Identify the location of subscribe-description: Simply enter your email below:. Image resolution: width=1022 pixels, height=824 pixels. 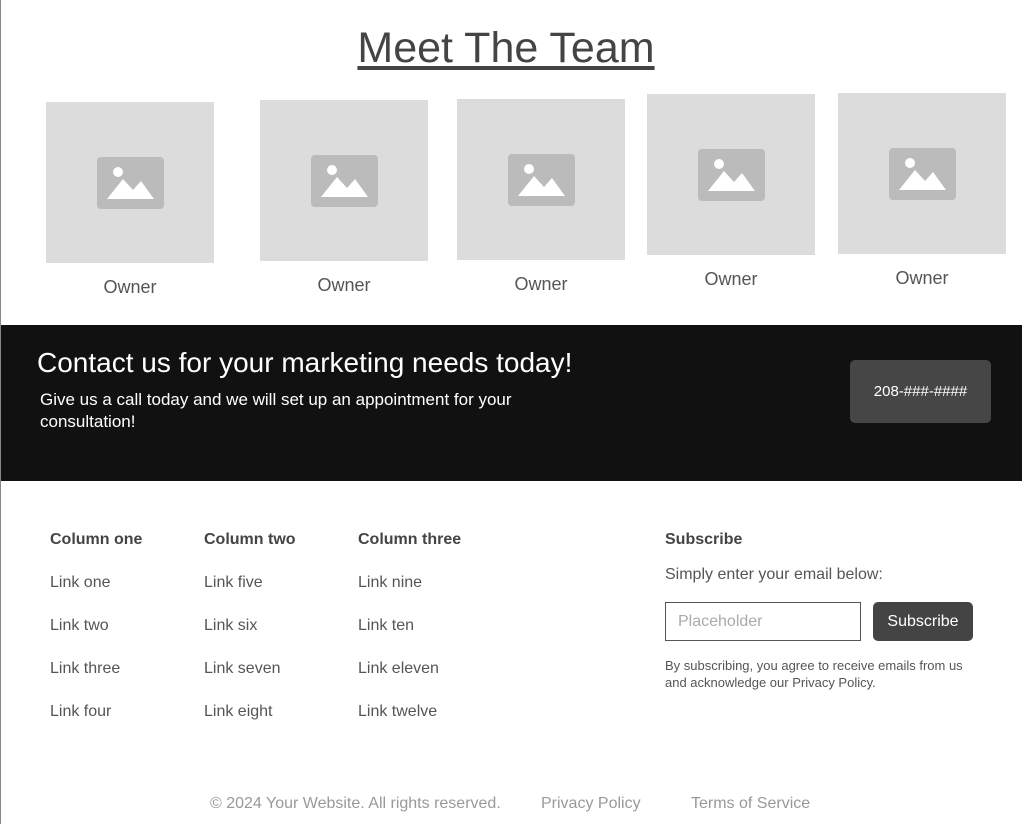
(774, 574).